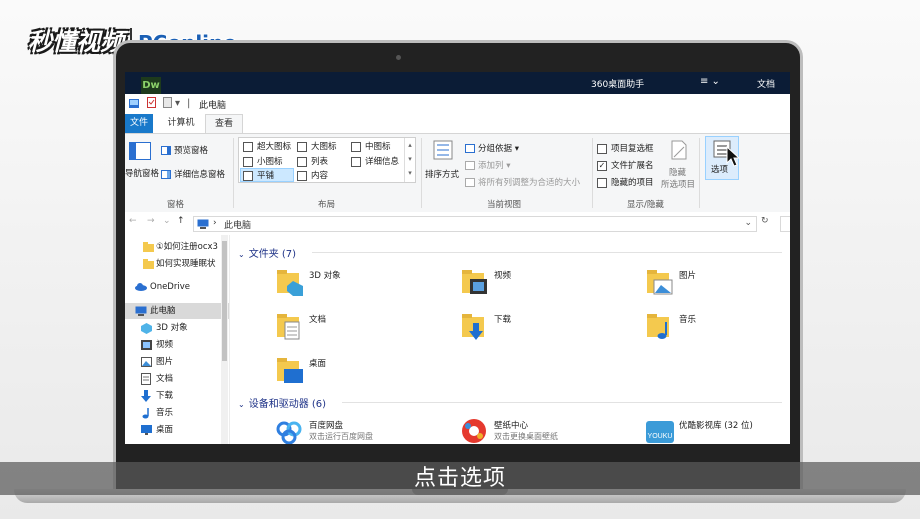 The height and width of the screenshot is (519, 920). Describe the element at coordinates (140, 151) in the screenshot. I see `navigation-pane-icon` at that location.